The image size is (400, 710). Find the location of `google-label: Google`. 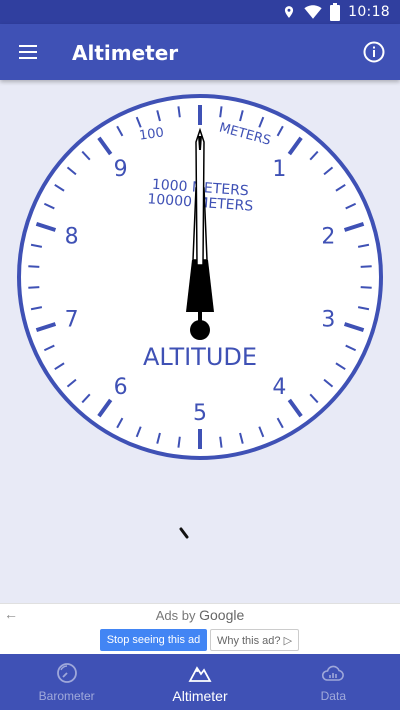

google-label: Google is located at coordinates (222, 615).